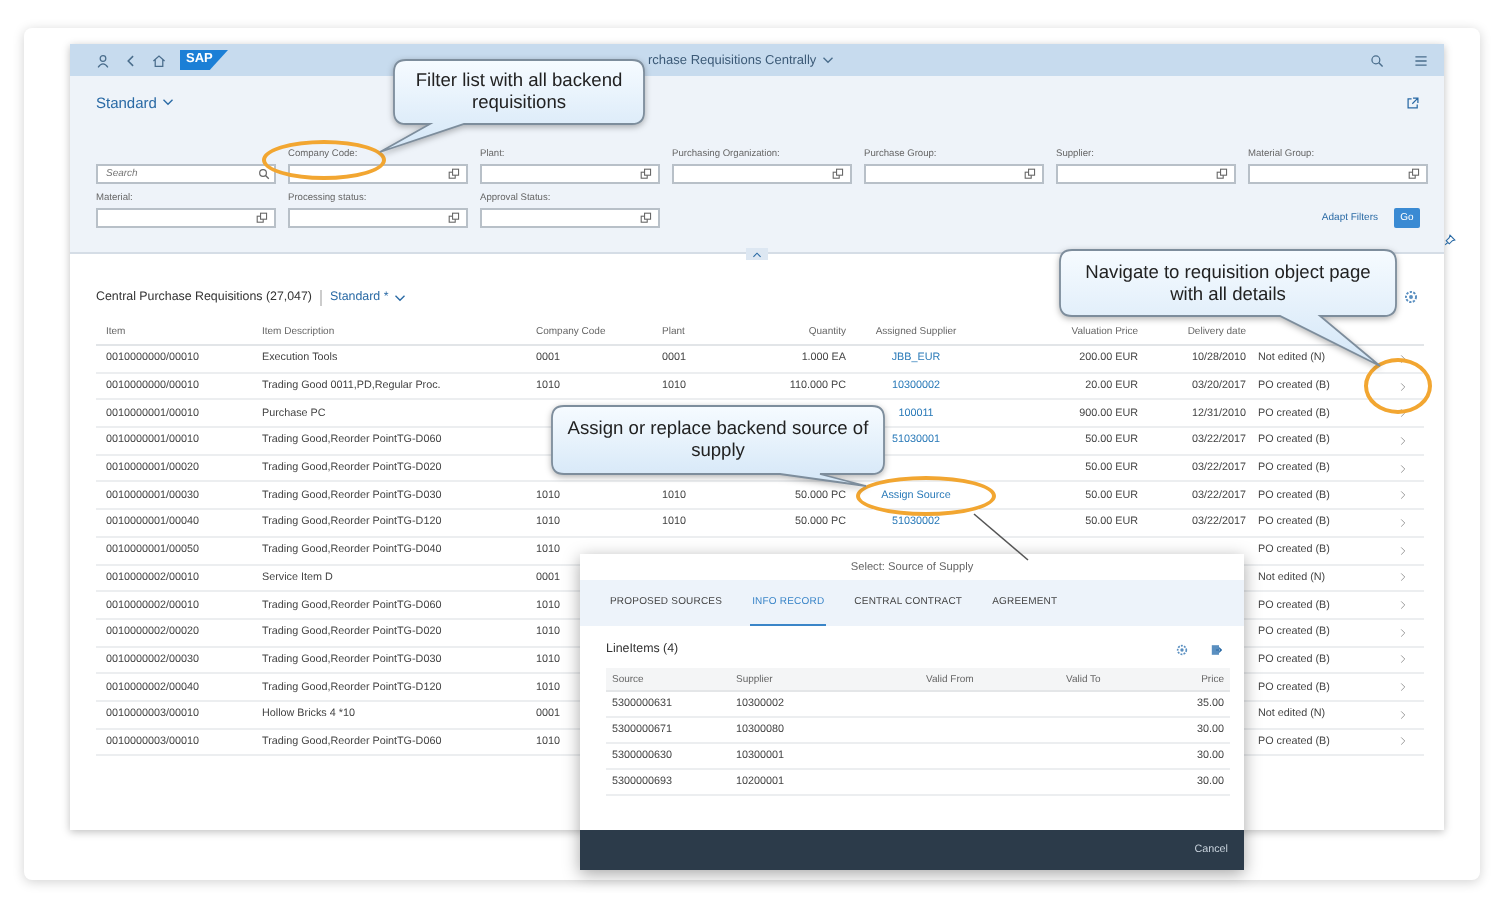 This screenshot has width=1502, height=912. What do you see at coordinates (1413, 102) in the screenshot?
I see `share-icon` at bounding box center [1413, 102].